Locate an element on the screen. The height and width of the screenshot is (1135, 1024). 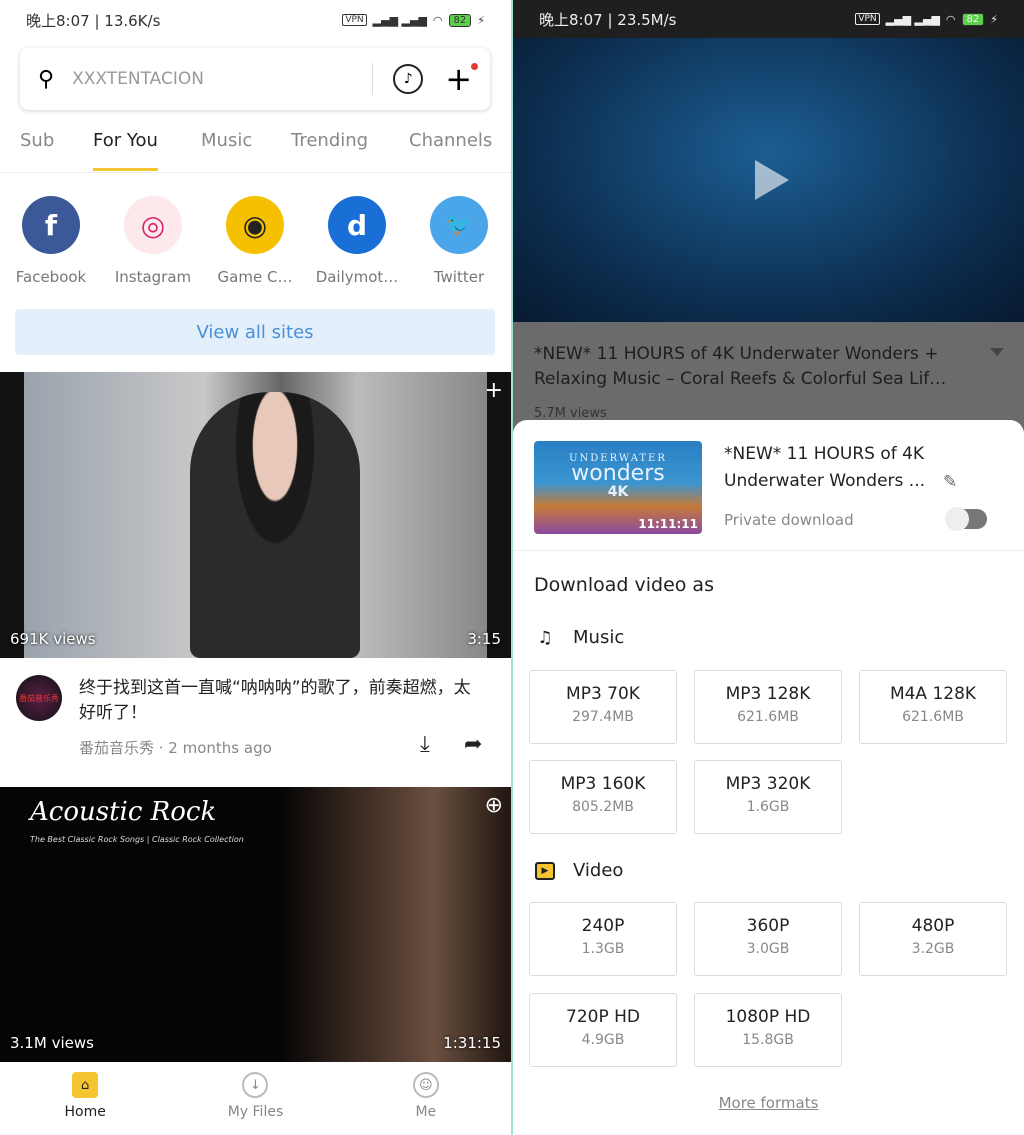
duration: 11:11:11 is located at coordinates (668, 524).